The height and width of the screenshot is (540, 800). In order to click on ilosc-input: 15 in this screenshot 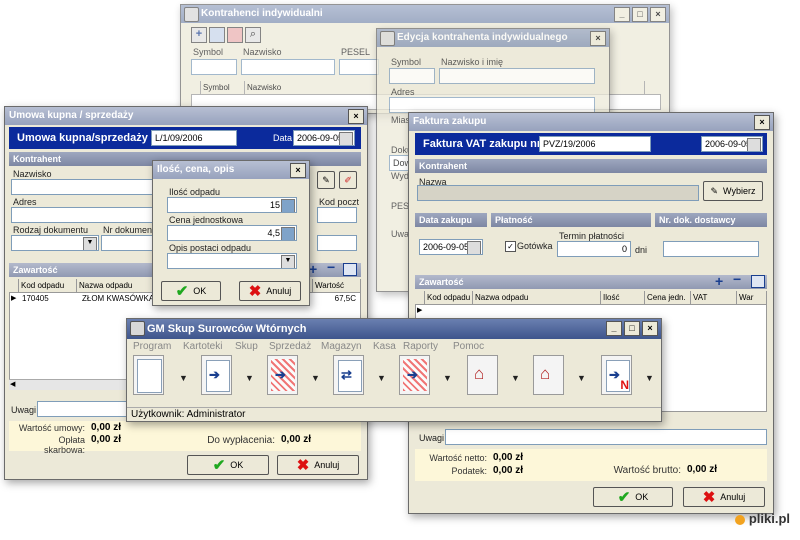, I will do `click(232, 205)`.